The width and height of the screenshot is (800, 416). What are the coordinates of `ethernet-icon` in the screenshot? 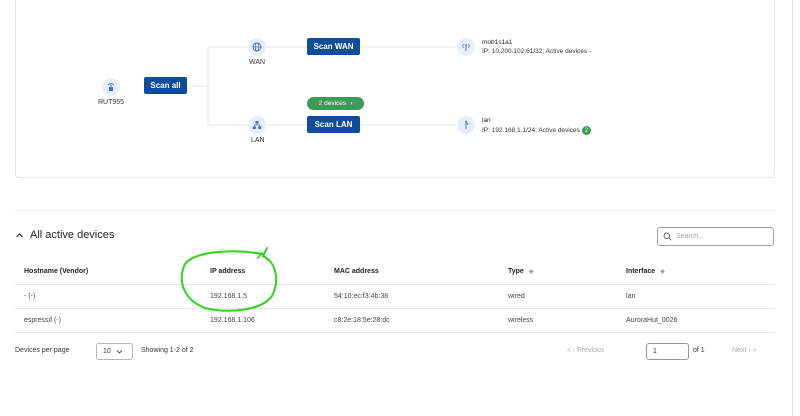 It's located at (466, 125).